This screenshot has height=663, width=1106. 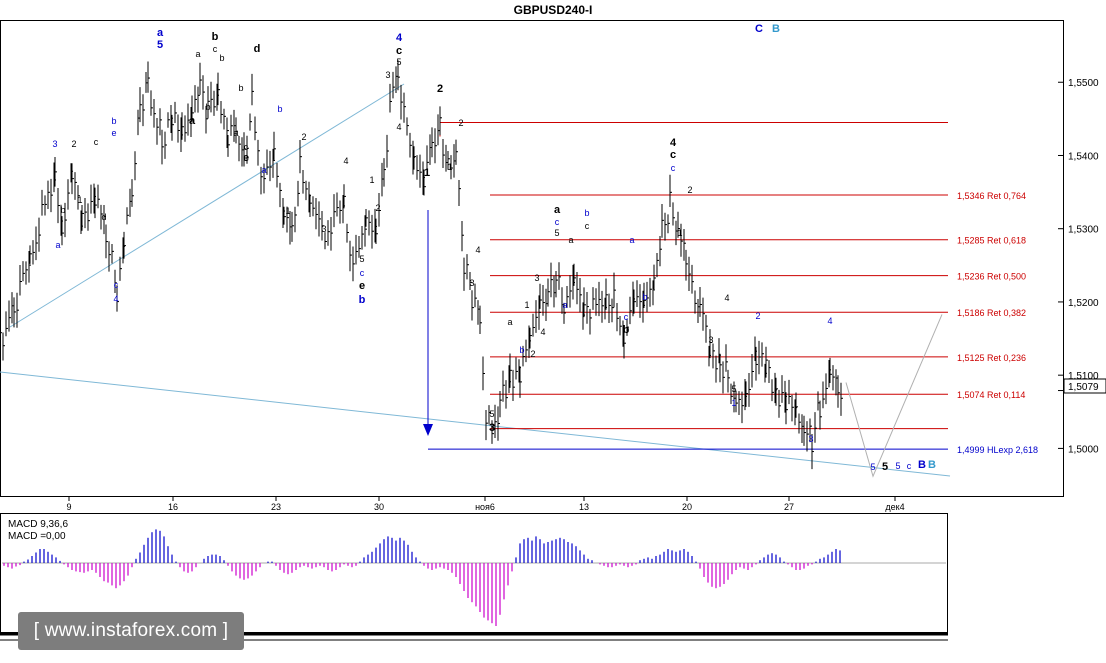 I want to click on fib-level-label: 1,5346 Ret 0,764, so click(x=991, y=196).